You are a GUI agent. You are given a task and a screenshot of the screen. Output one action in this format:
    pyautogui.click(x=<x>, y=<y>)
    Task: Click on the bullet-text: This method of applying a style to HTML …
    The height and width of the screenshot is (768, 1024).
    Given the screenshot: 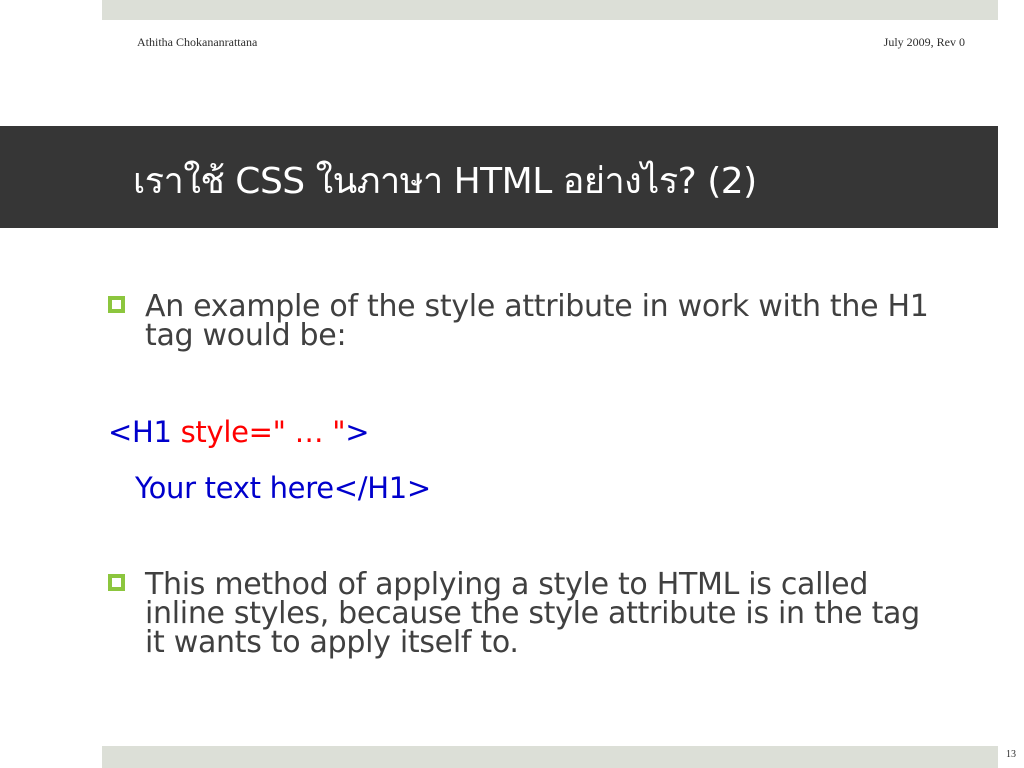 What is the action you would take?
    pyautogui.click(x=532, y=613)
    